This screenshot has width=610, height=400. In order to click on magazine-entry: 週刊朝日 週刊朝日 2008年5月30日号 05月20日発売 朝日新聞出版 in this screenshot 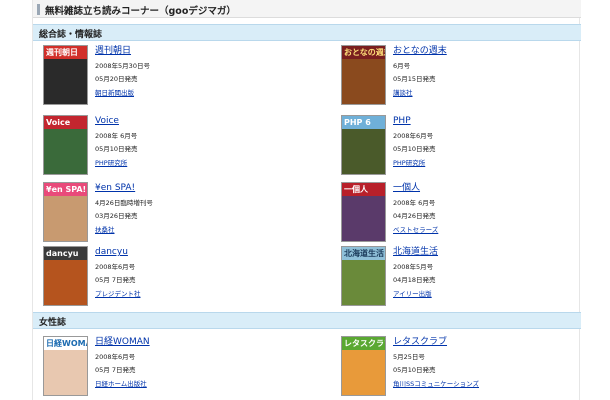, I will do `click(168, 75)`.